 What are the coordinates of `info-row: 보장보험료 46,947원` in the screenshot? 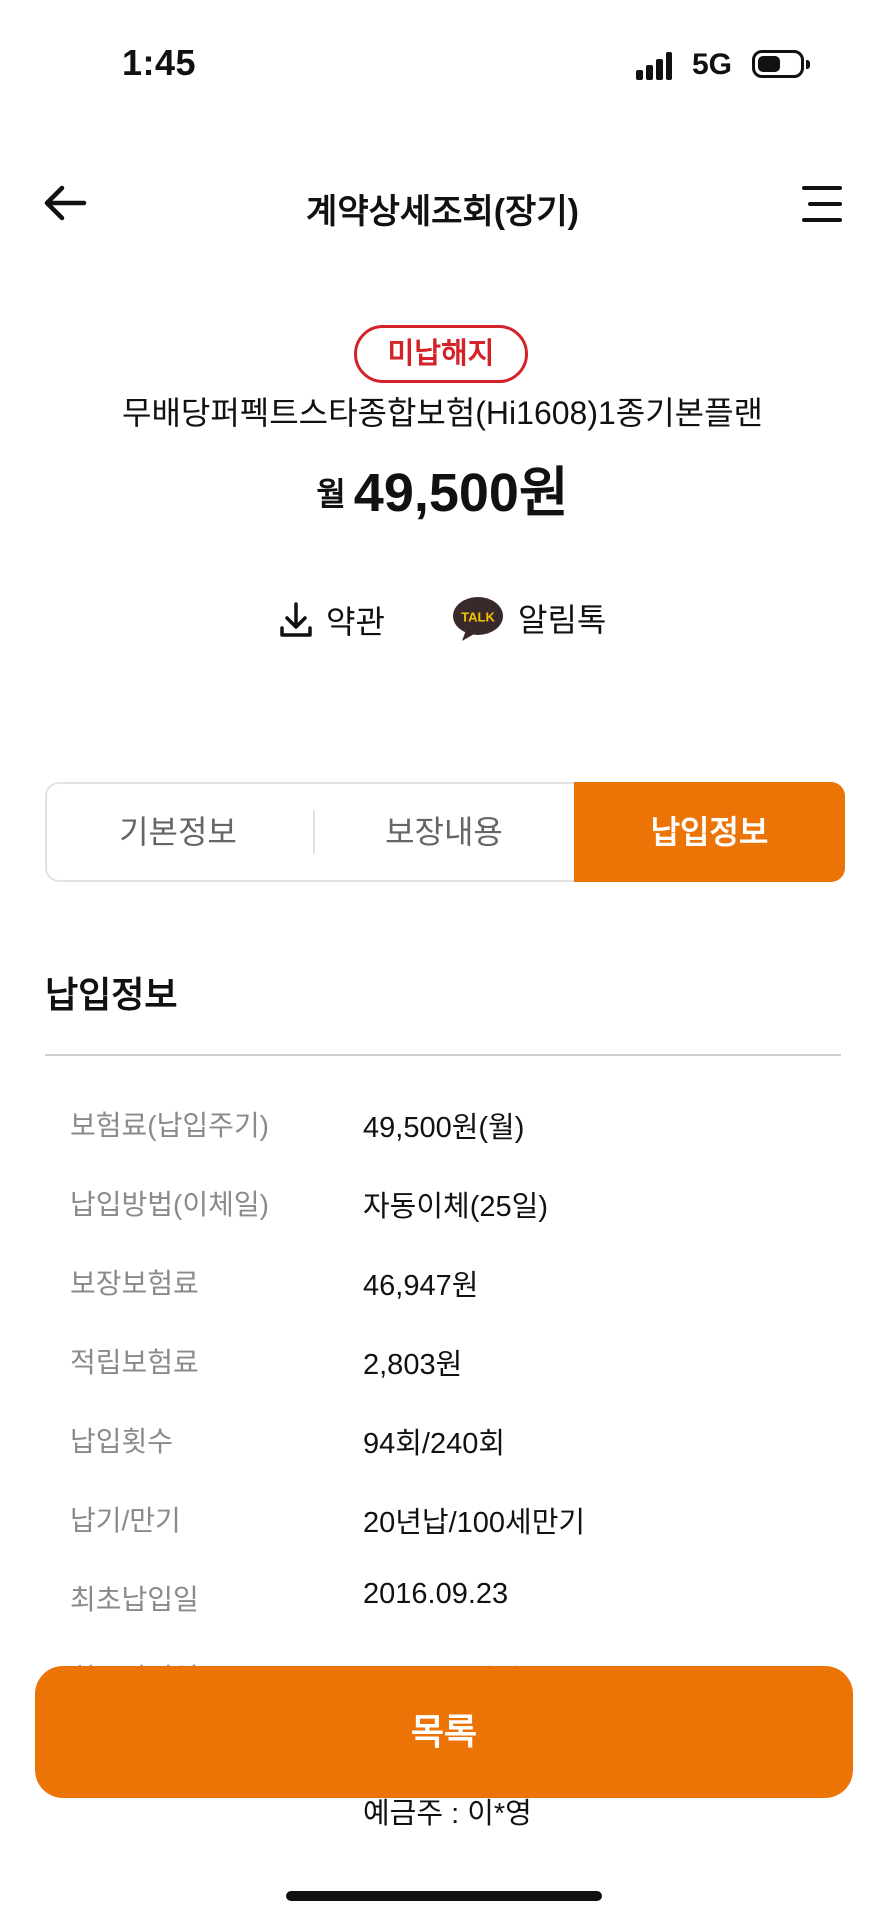 It's located at (450, 1292).